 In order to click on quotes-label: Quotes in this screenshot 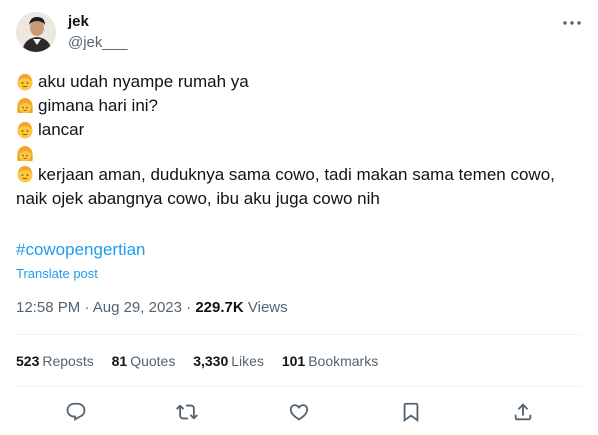, I will do `click(153, 361)`.